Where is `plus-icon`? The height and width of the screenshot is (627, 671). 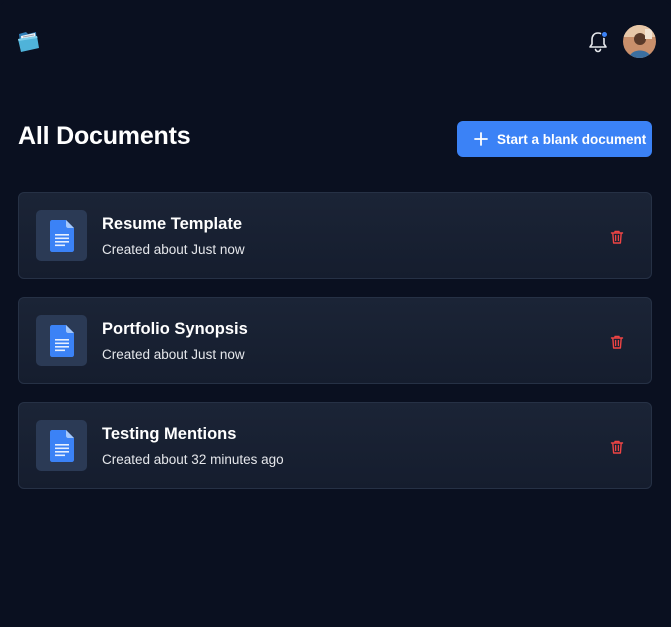
plus-icon is located at coordinates (481, 139).